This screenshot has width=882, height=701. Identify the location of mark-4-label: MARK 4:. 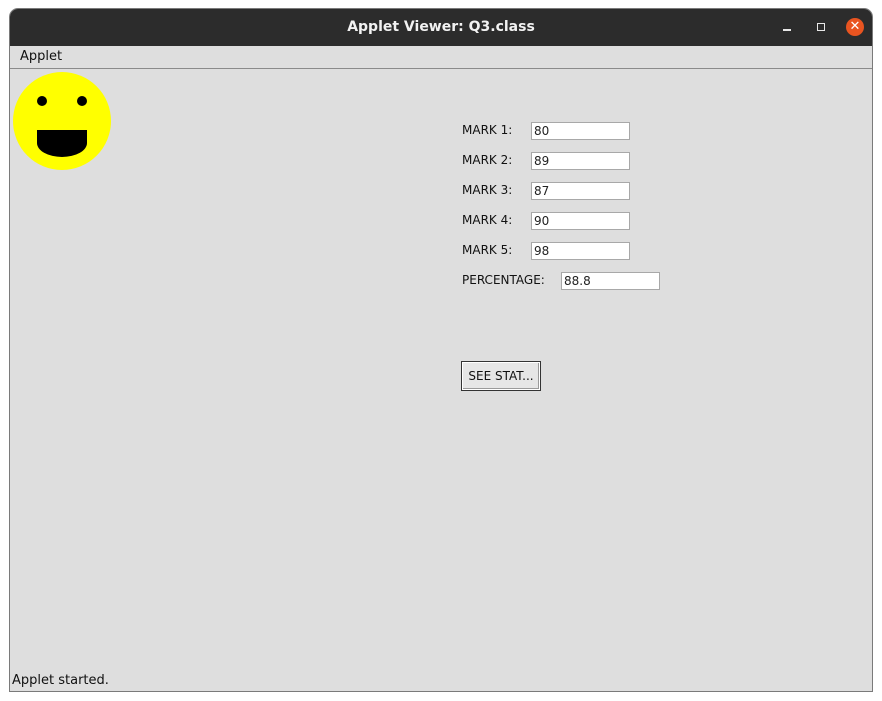
(487, 220).